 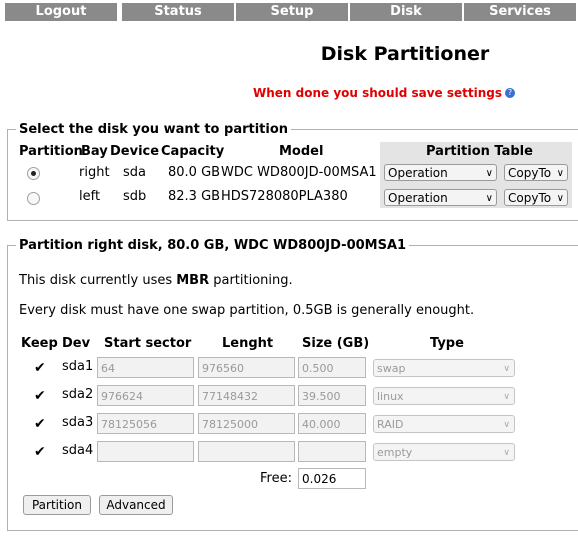 What do you see at coordinates (145, 423) in the screenshot?
I see `start-sector-input: 78125056` at bounding box center [145, 423].